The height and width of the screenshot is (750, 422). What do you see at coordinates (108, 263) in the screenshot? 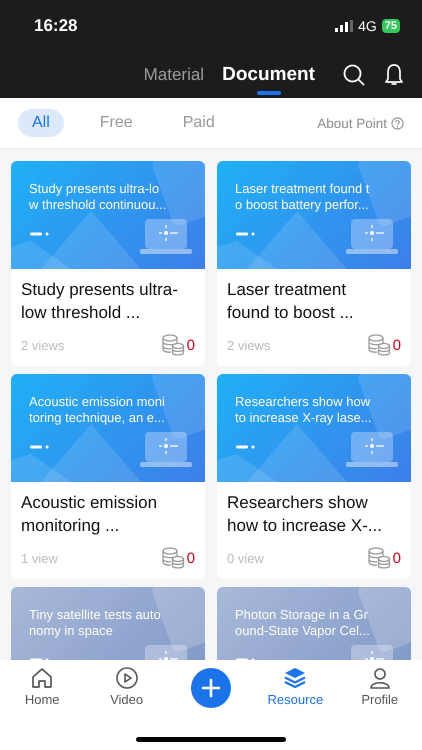
I see `document-card: Study presents ultra-lo w threshold continuou... Study presents ultra-low threshold ... 2 views 0` at bounding box center [108, 263].